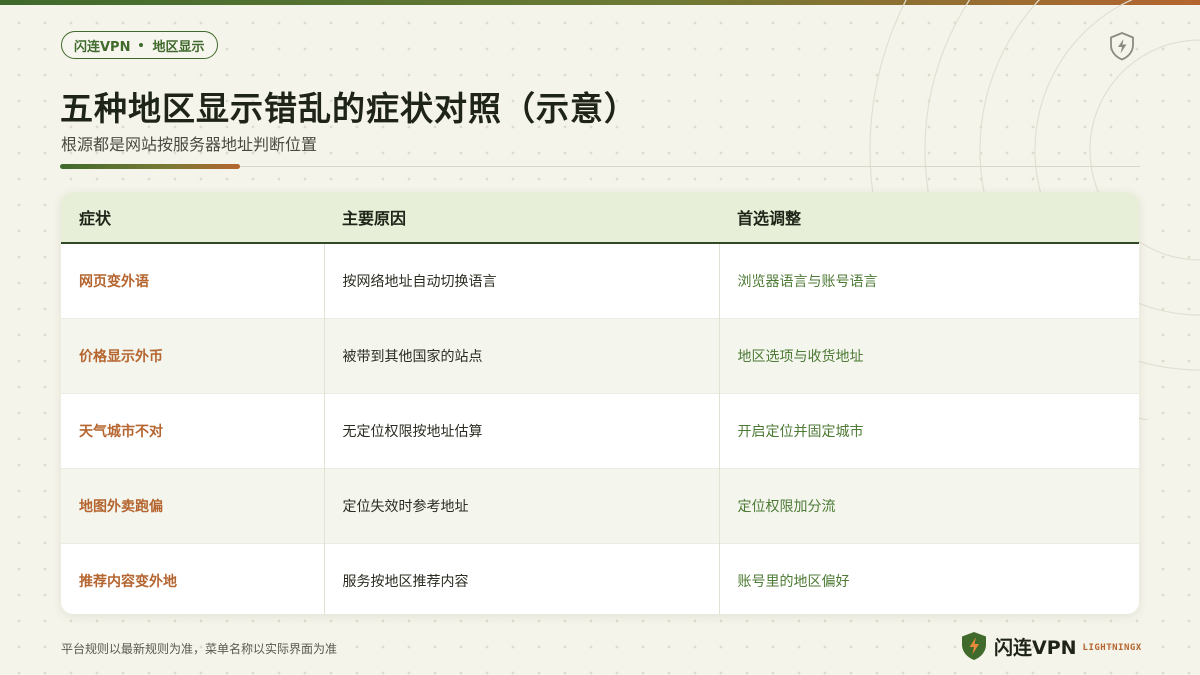 This screenshot has height=675, width=1200. Describe the element at coordinates (928, 281) in the screenshot. I see `fix-cell: 浏览器语言与账号语言` at that location.